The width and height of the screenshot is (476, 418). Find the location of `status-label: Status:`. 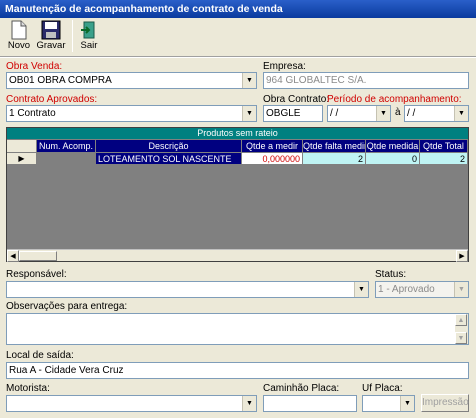

status-label: Status: is located at coordinates (391, 274).